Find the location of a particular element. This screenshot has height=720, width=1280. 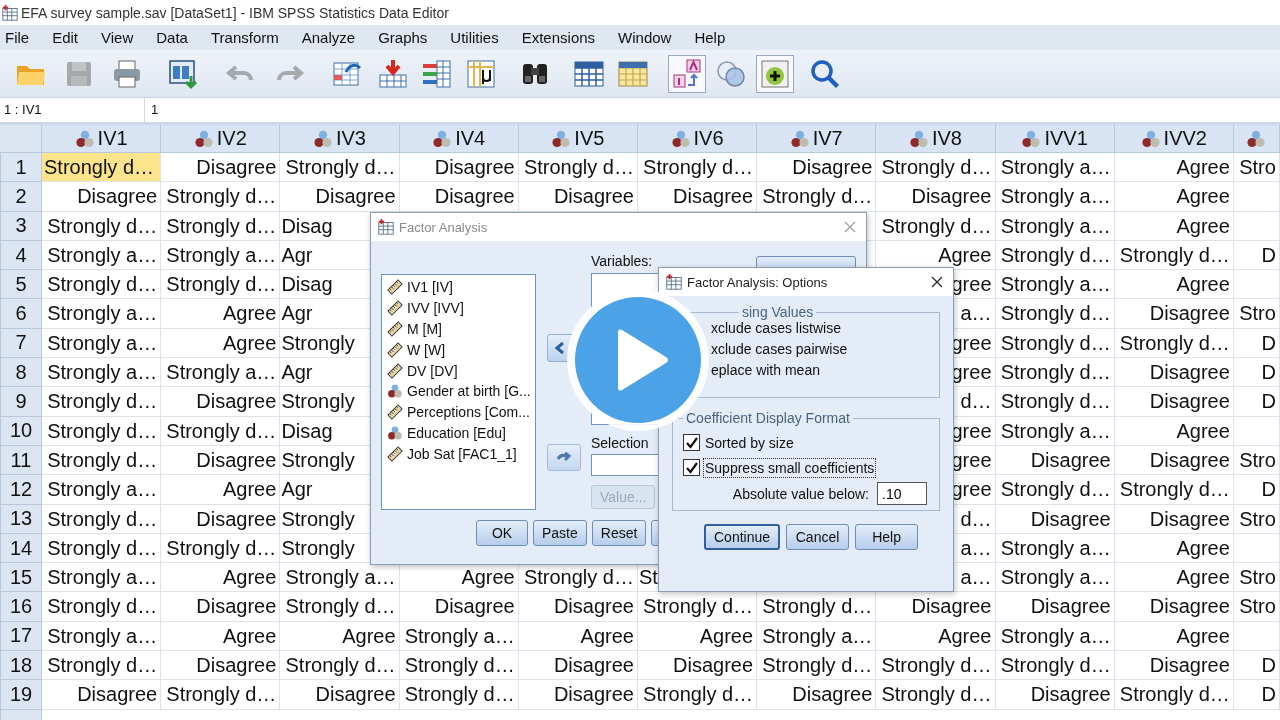

value-labels-icon is located at coordinates (687, 73).